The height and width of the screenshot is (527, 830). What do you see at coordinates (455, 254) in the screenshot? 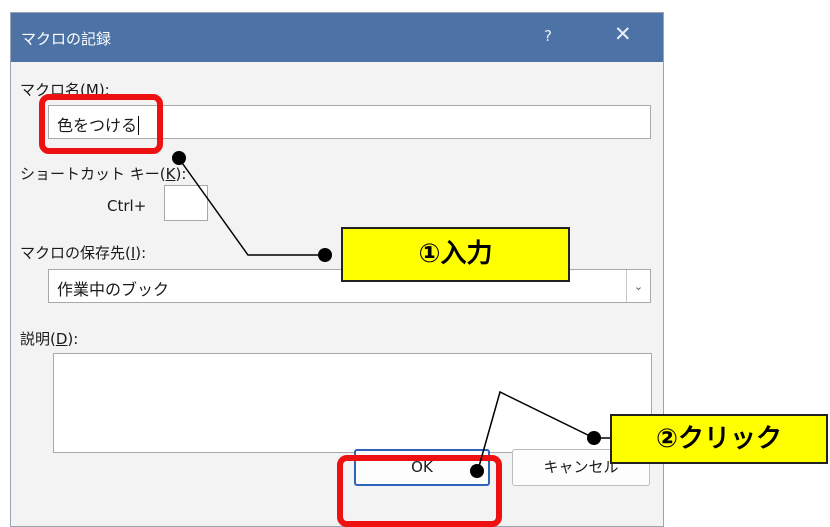
I see `step1-callout: ①入力` at bounding box center [455, 254].